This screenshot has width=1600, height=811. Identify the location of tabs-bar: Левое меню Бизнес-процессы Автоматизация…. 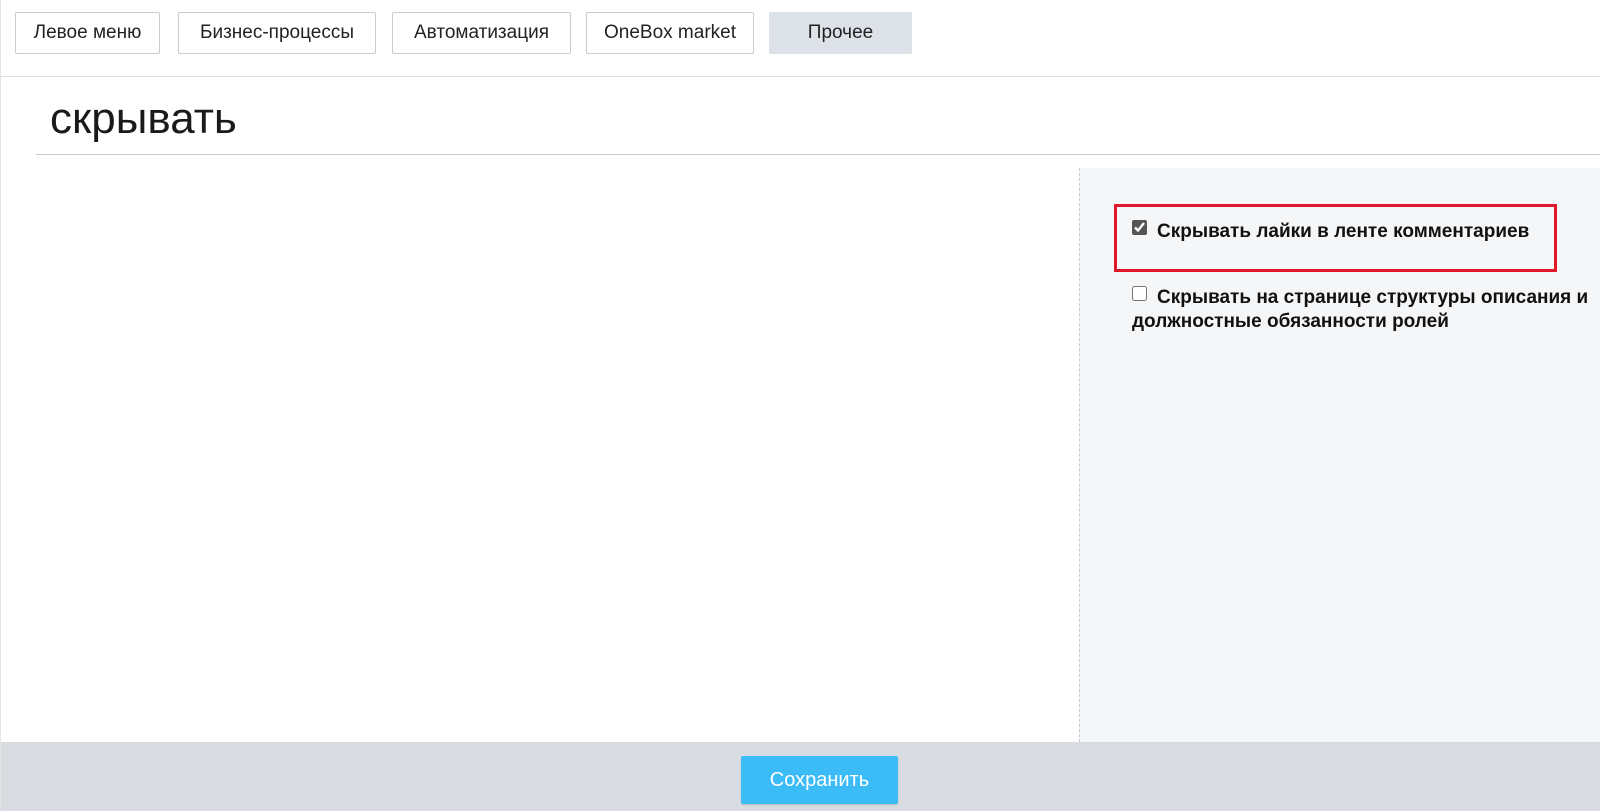
(800, 38).